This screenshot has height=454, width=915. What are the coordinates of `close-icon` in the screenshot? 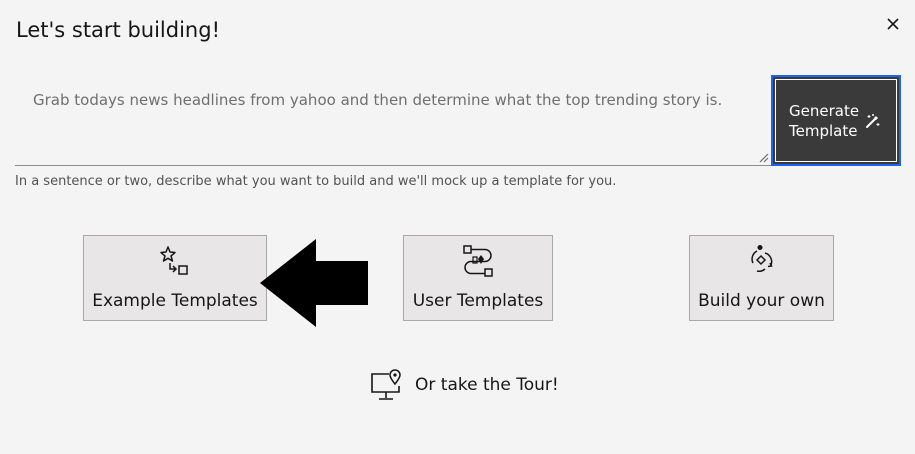 It's located at (893, 24).